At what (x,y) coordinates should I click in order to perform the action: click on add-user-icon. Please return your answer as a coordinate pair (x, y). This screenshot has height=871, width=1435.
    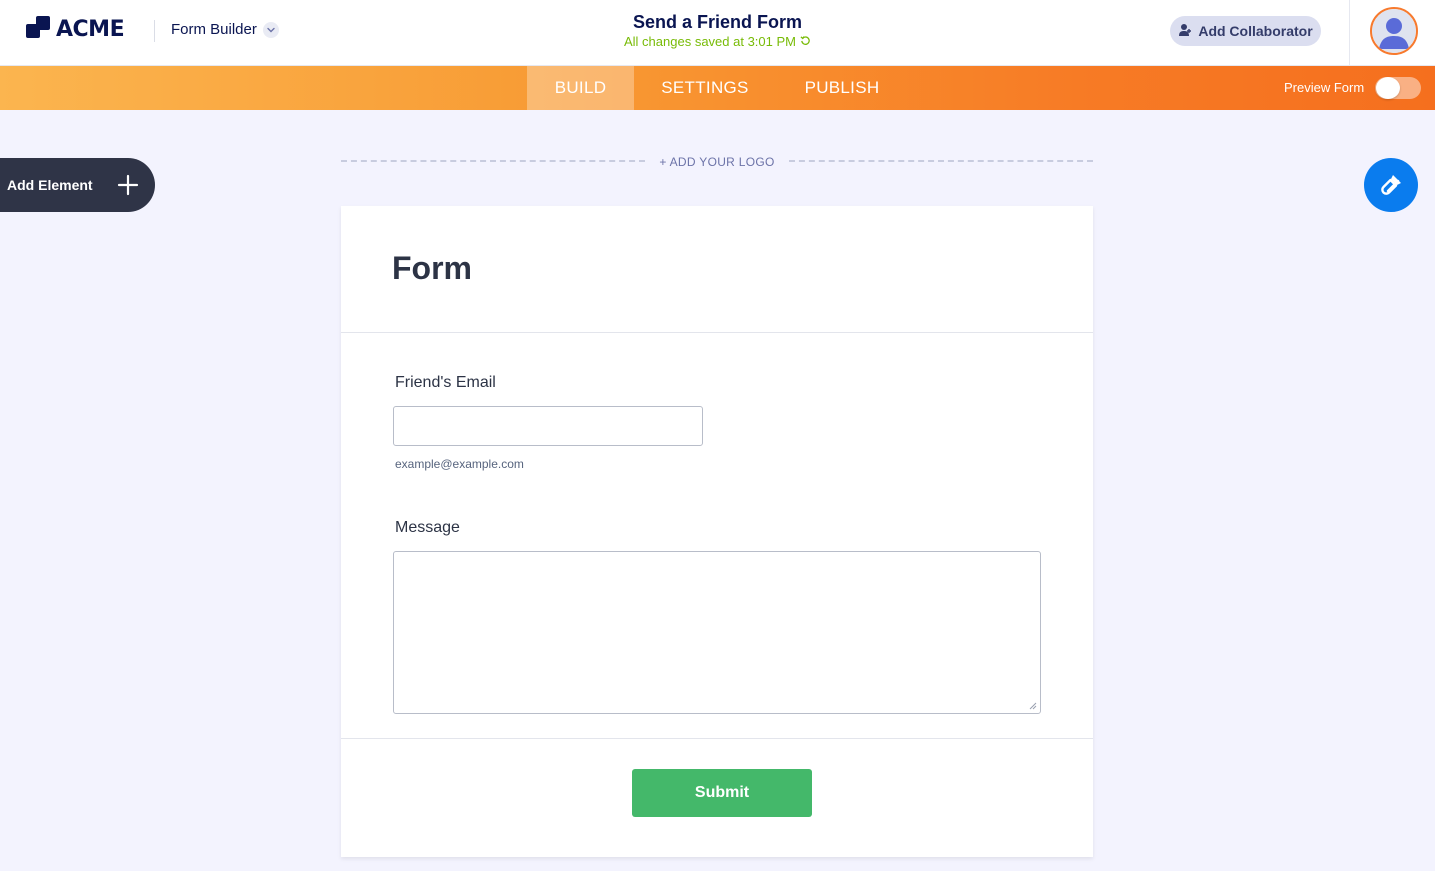
    Looking at the image, I should click on (1185, 31).